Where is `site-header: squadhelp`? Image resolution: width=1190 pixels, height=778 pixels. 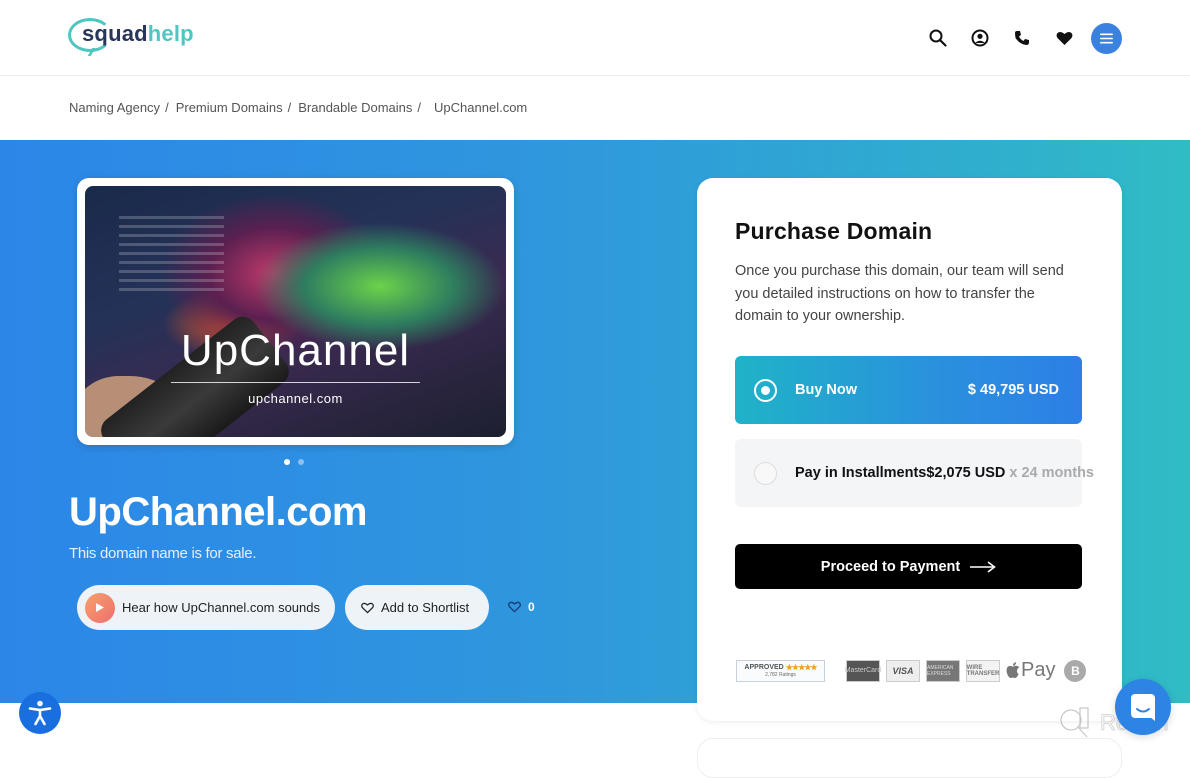 site-header: squadhelp is located at coordinates (595, 38).